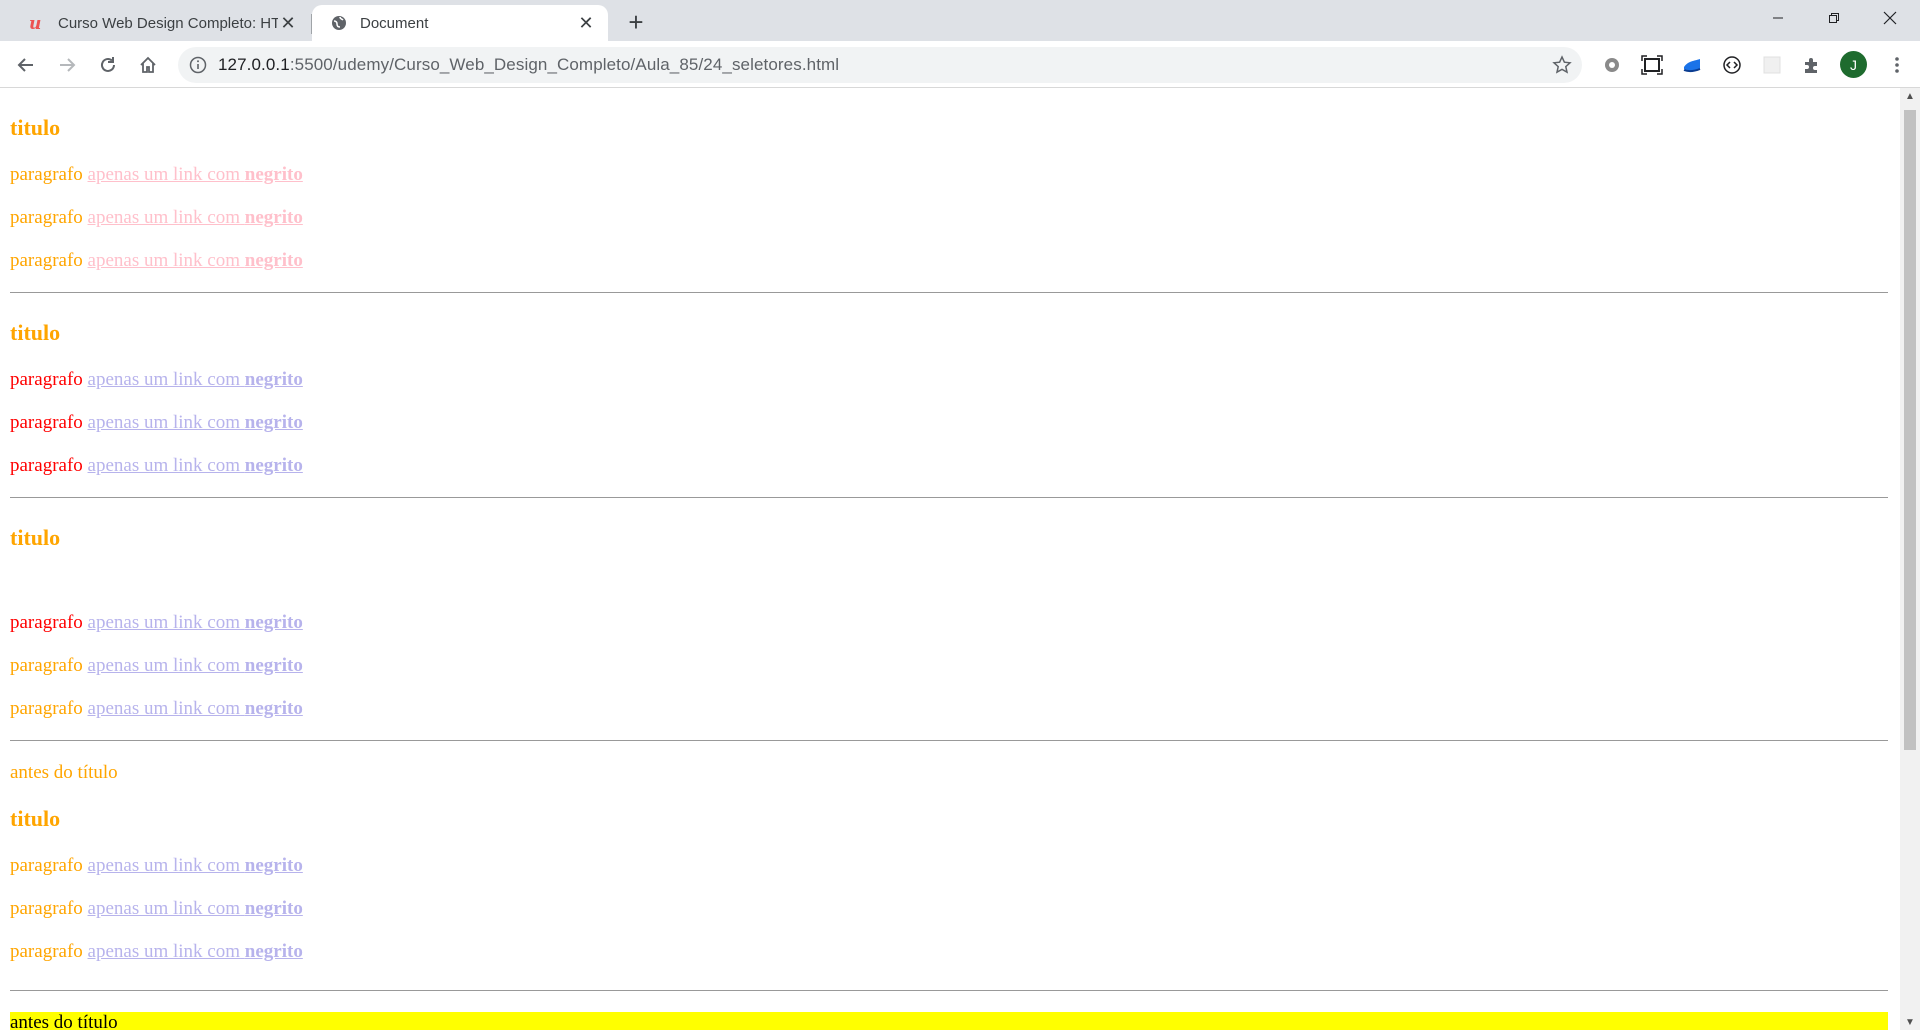 The height and width of the screenshot is (1030, 1920). Describe the element at coordinates (1732, 65) in the screenshot. I see `extension-code-icon` at that location.